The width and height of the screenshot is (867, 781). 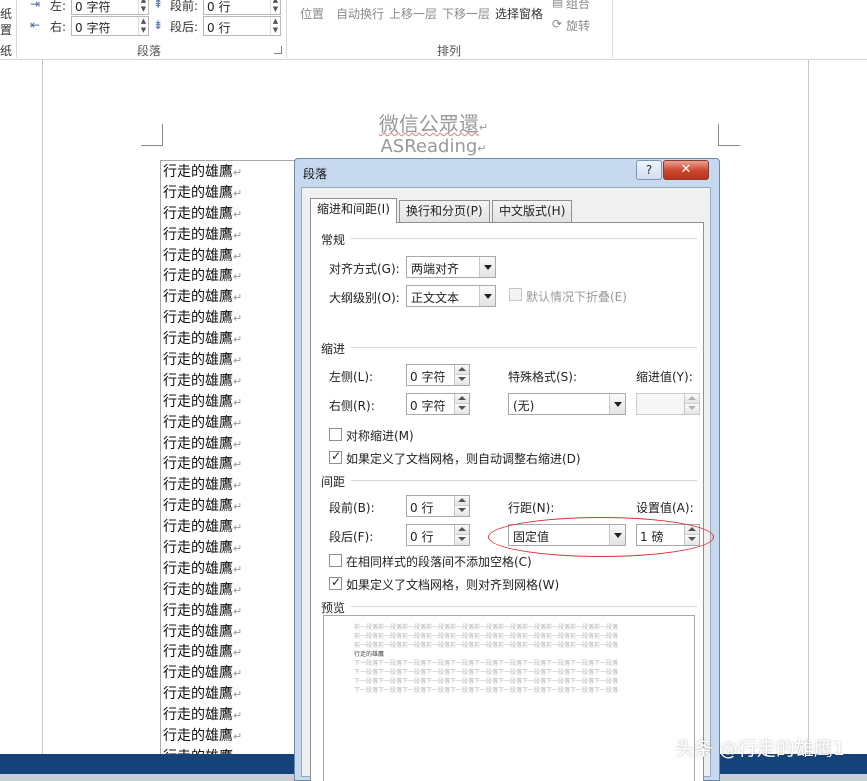 I want to click on tab-asian-typography: 中文版式(H), so click(x=532, y=211).